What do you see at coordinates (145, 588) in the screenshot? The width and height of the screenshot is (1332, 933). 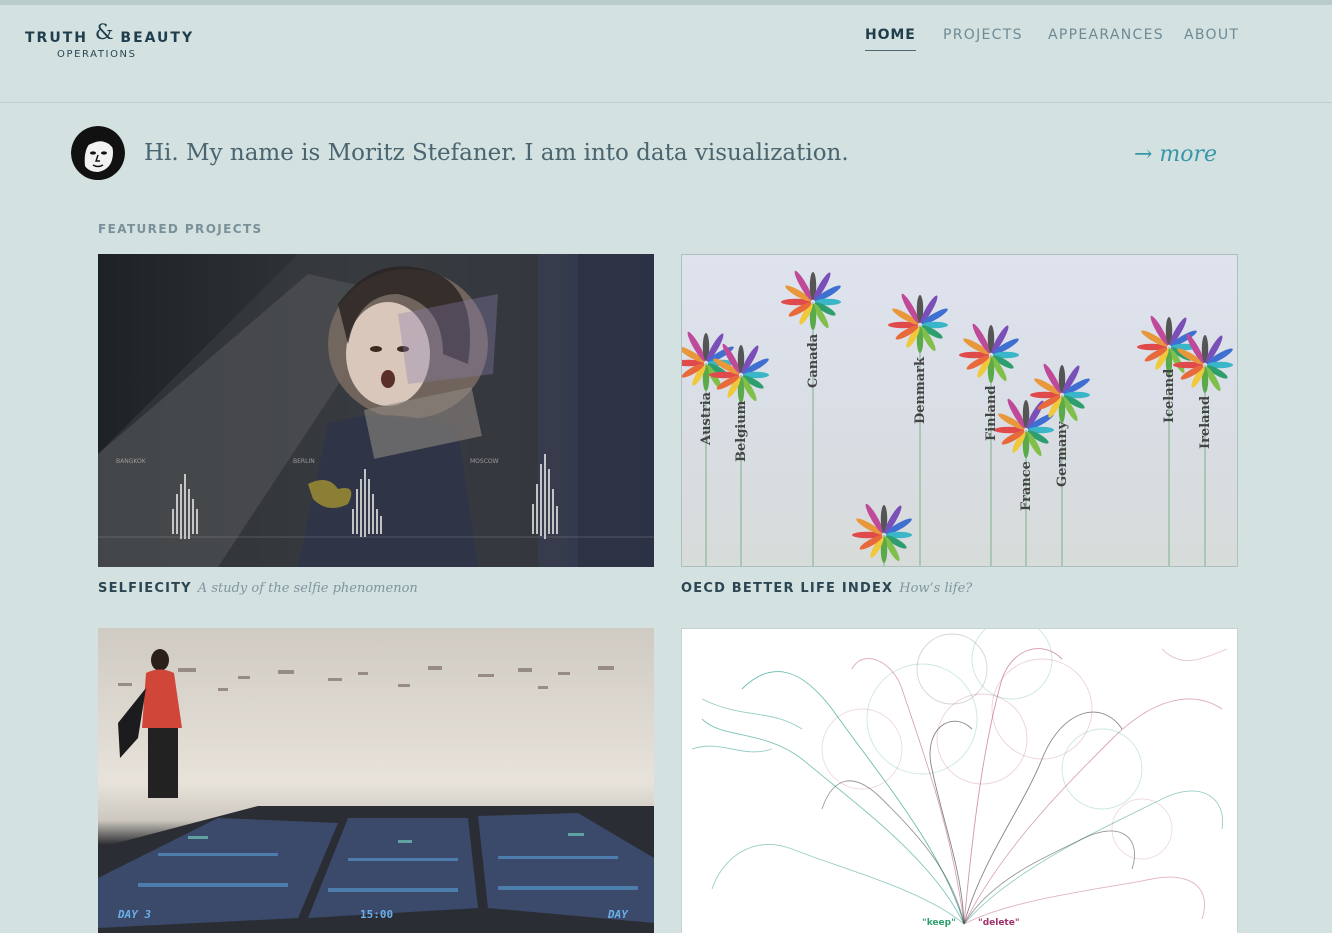 I see `project-title: SELFIECITY` at bounding box center [145, 588].